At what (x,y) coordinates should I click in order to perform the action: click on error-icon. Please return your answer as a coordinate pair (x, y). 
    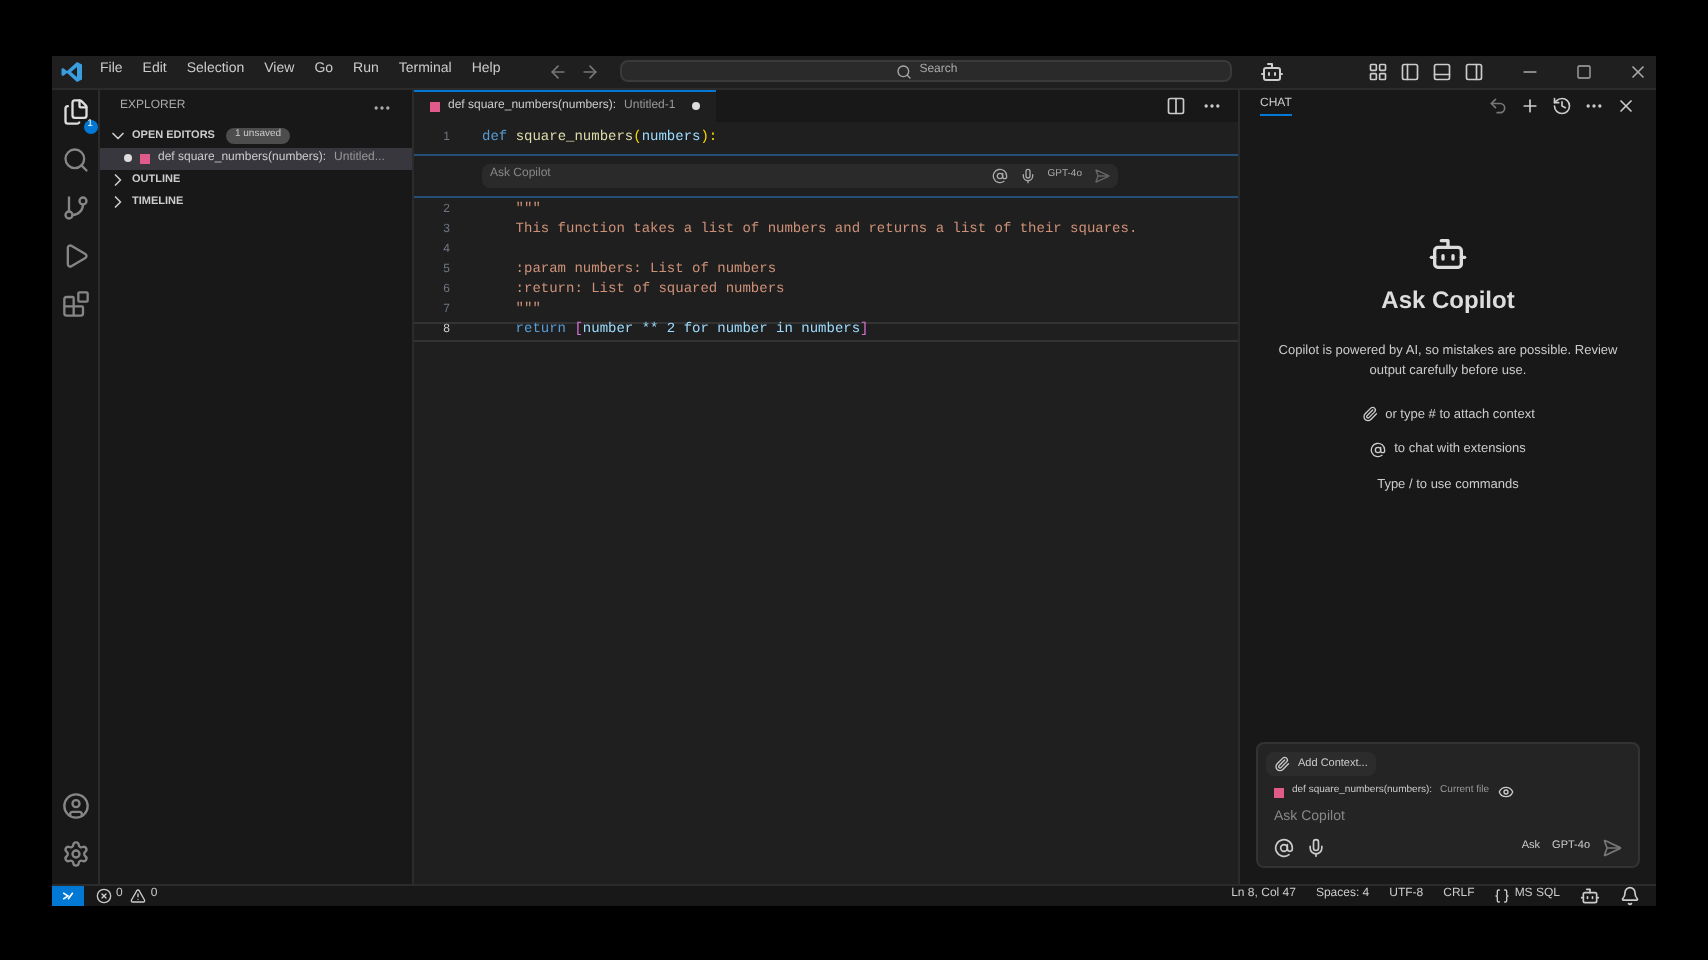
    Looking at the image, I should click on (104, 895).